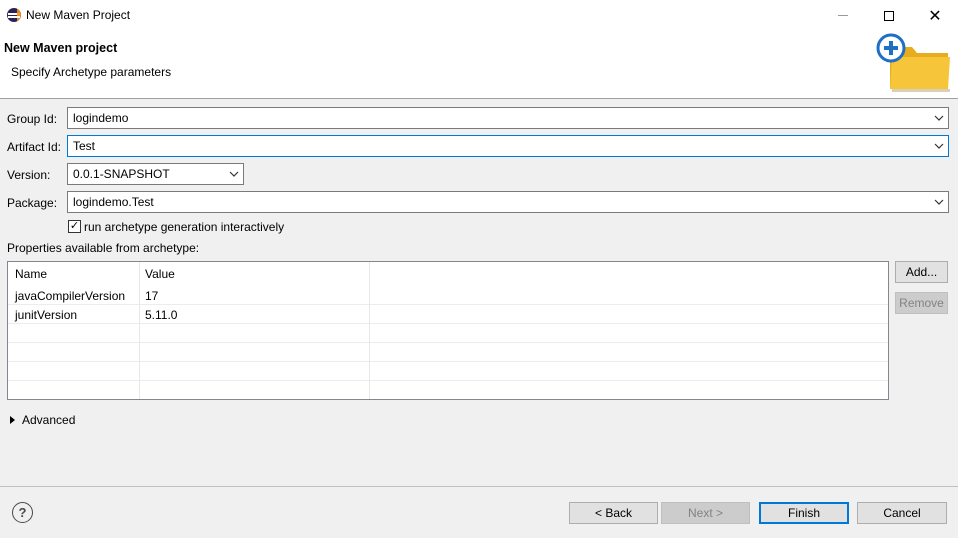  What do you see at coordinates (508, 202) in the screenshot?
I see `package-combo: logindemo.Test` at bounding box center [508, 202].